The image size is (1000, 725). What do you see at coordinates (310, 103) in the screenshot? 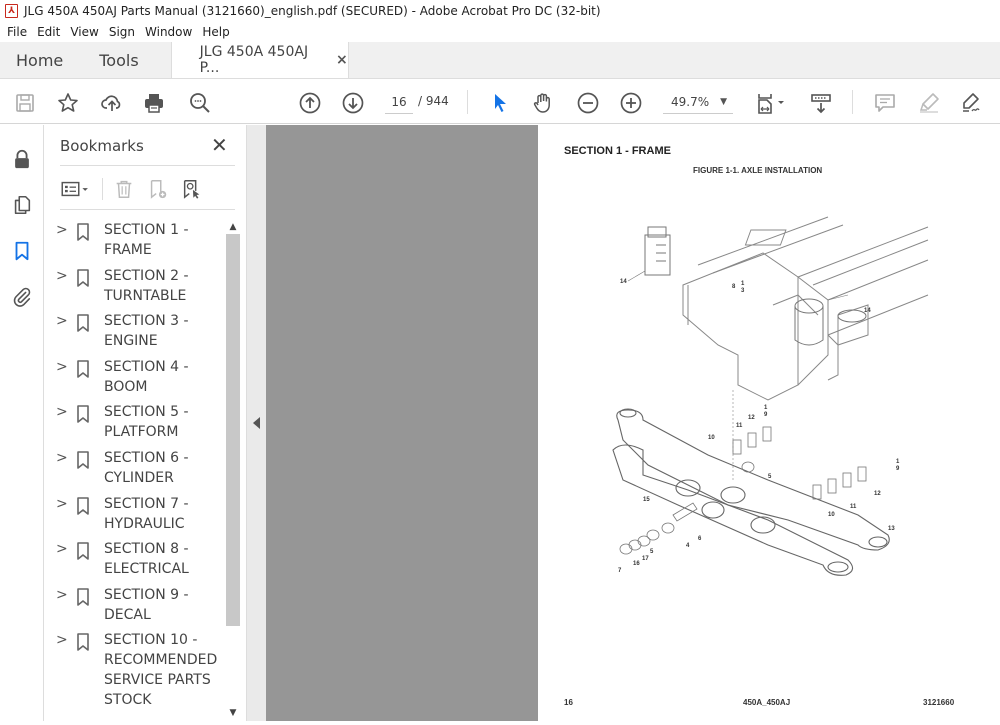
I see `page-up-icon` at bounding box center [310, 103].